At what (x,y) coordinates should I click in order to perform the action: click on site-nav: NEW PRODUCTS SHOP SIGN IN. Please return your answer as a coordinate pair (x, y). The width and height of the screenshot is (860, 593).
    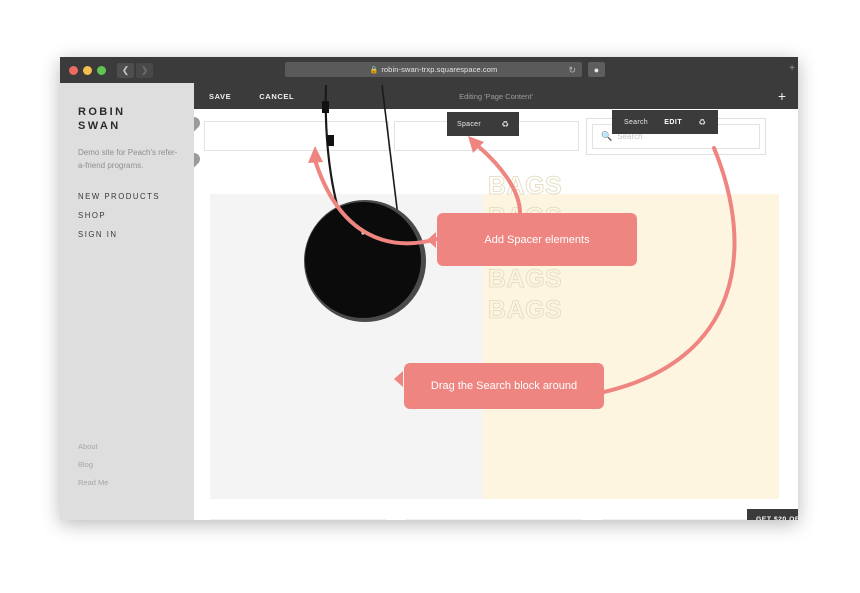
    Looking at the image, I should click on (136, 215).